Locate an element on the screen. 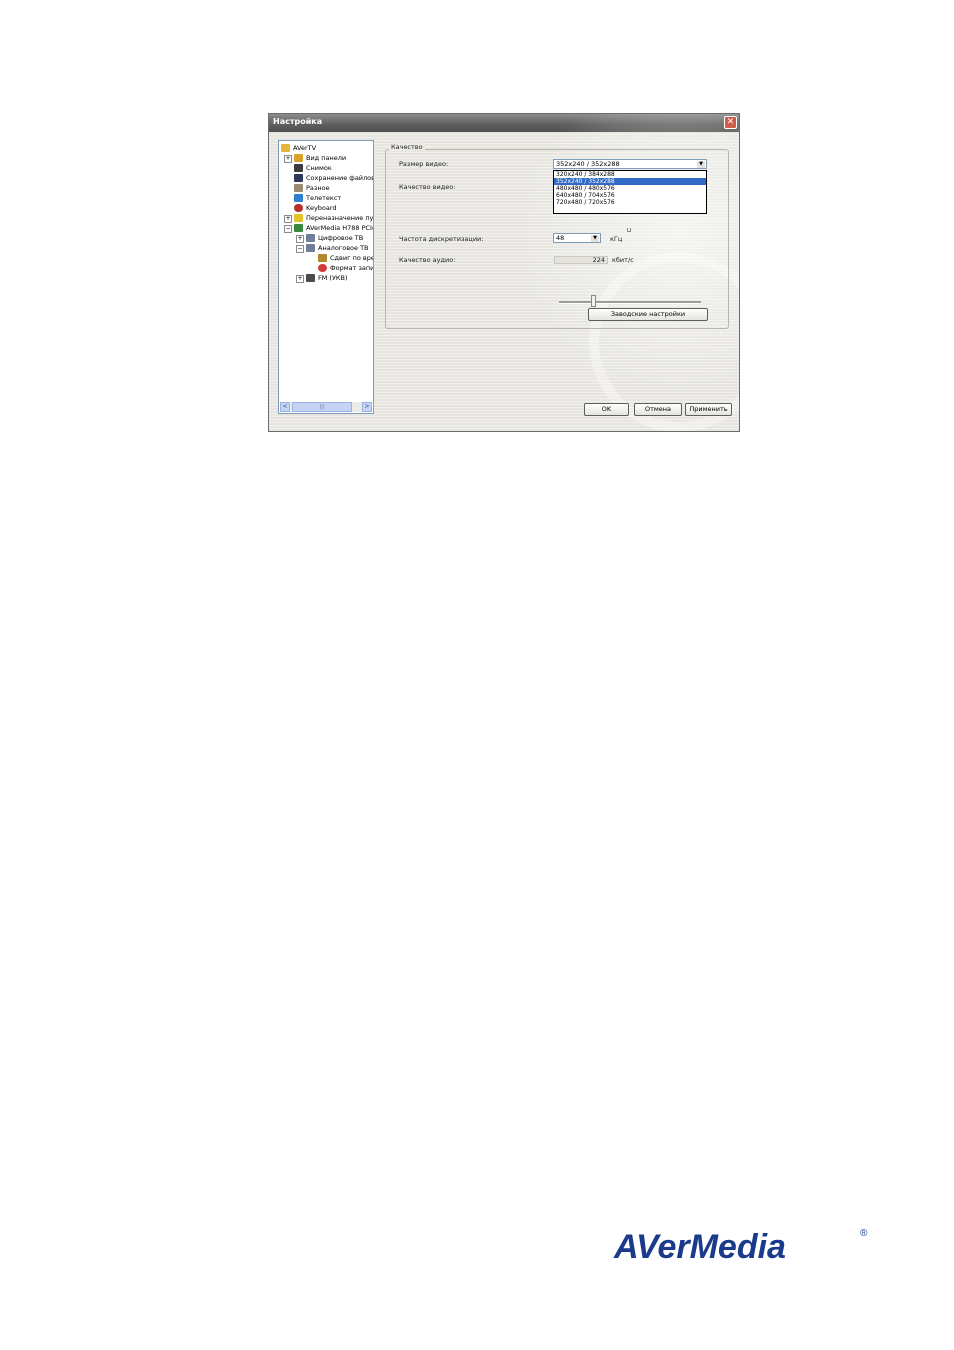 The height and width of the screenshot is (1350, 954). tree-item-label: AVerTV is located at coordinates (305, 148).